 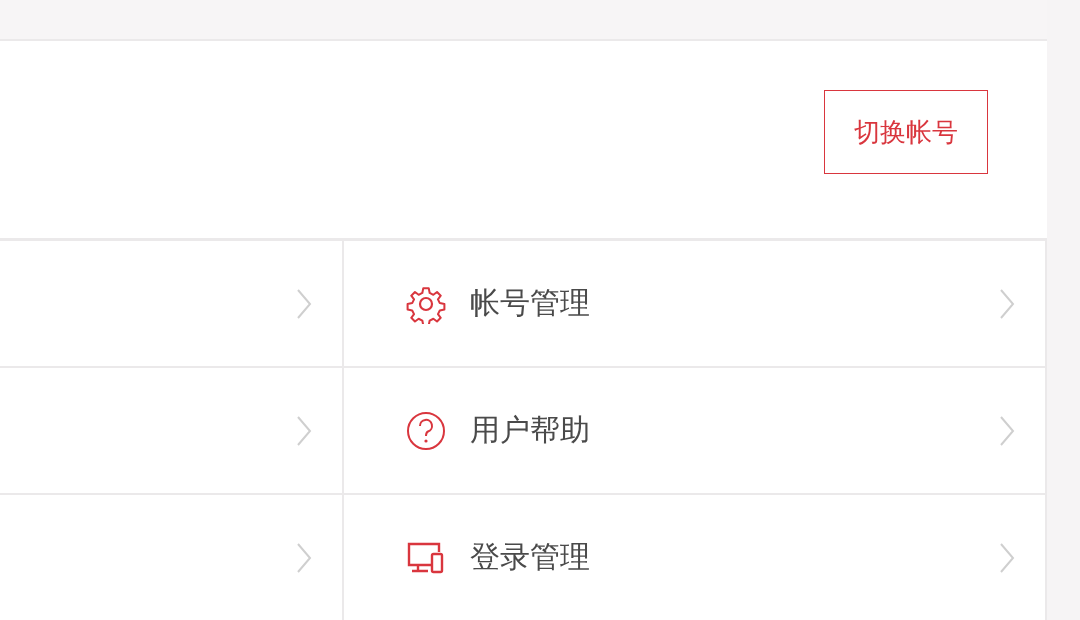 I want to click on menu-item: 登录管理, so click(x=694, y=557).